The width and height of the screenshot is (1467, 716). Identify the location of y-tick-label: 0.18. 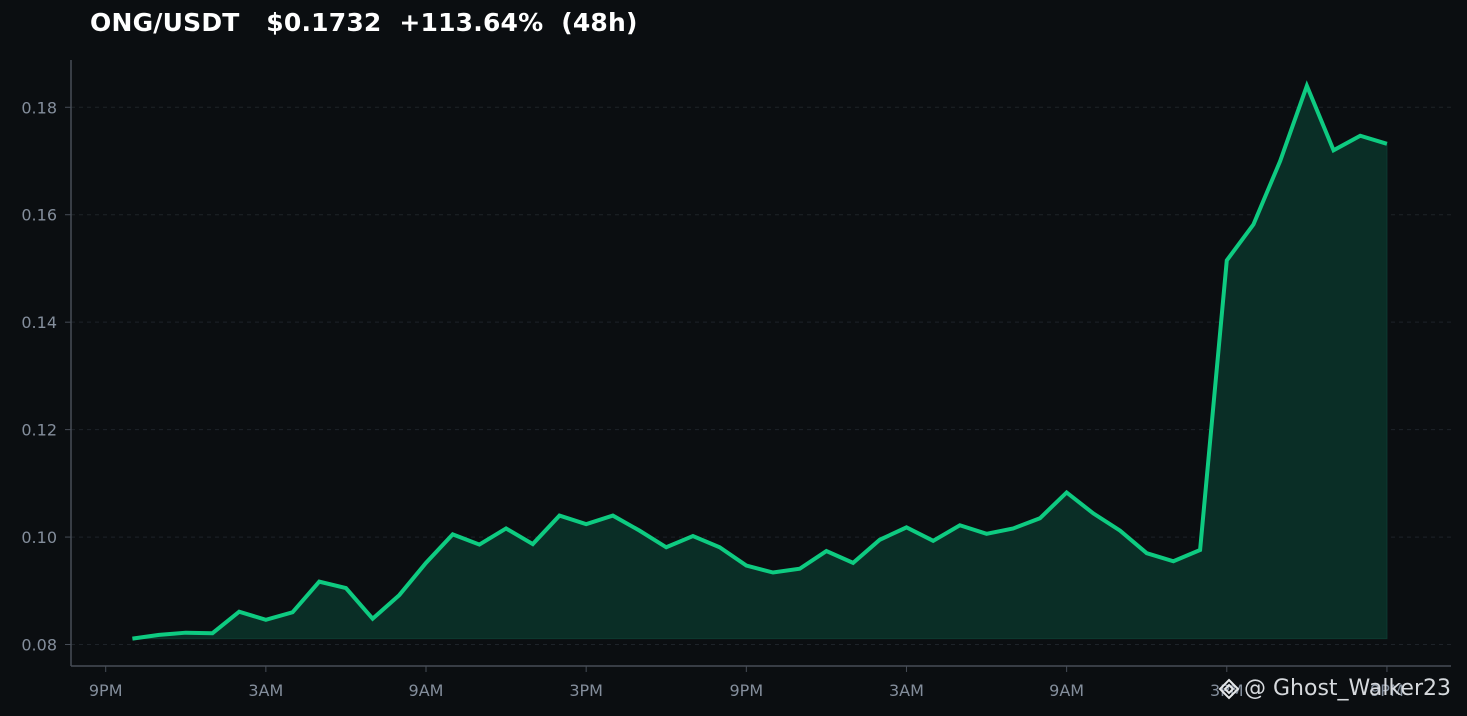
(39, 107).